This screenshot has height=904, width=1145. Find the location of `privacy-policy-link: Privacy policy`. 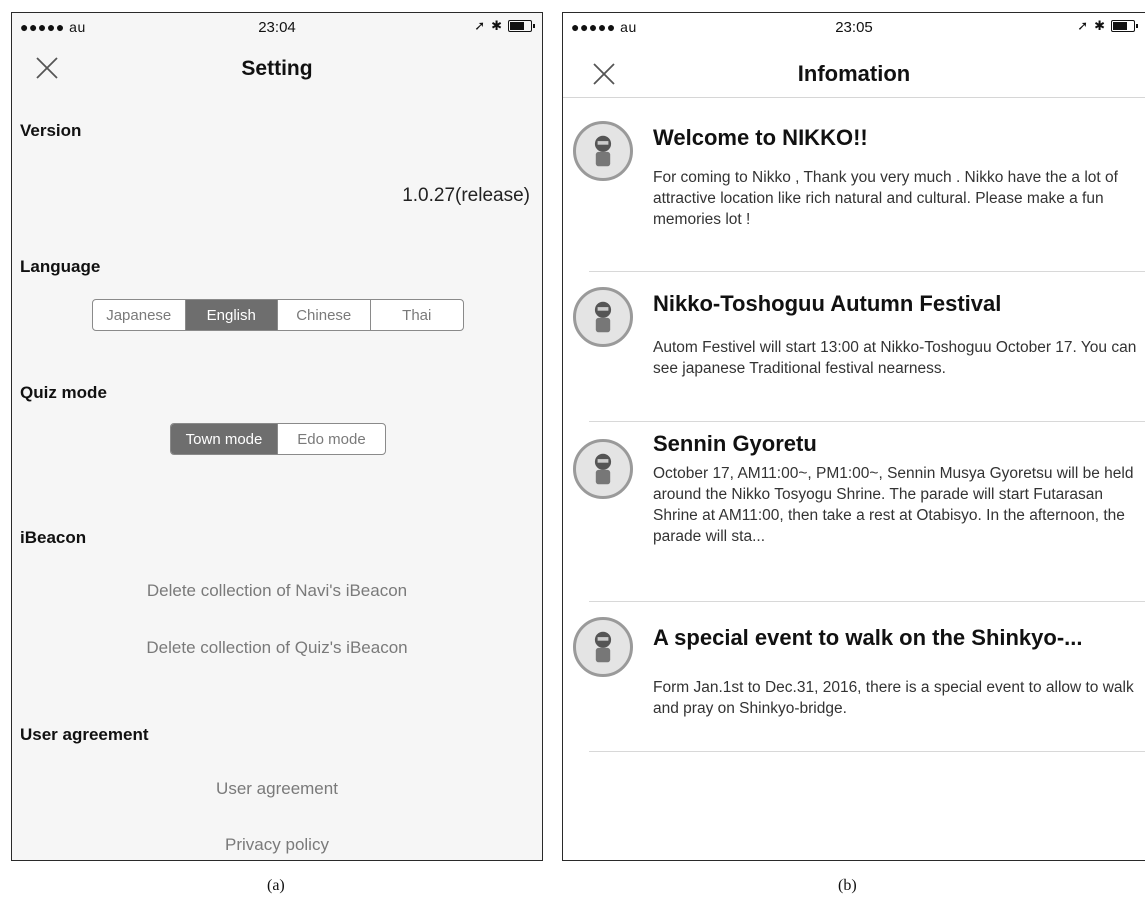

privacy-policy-link: Privacy policy is located at coordinates (277, 845).